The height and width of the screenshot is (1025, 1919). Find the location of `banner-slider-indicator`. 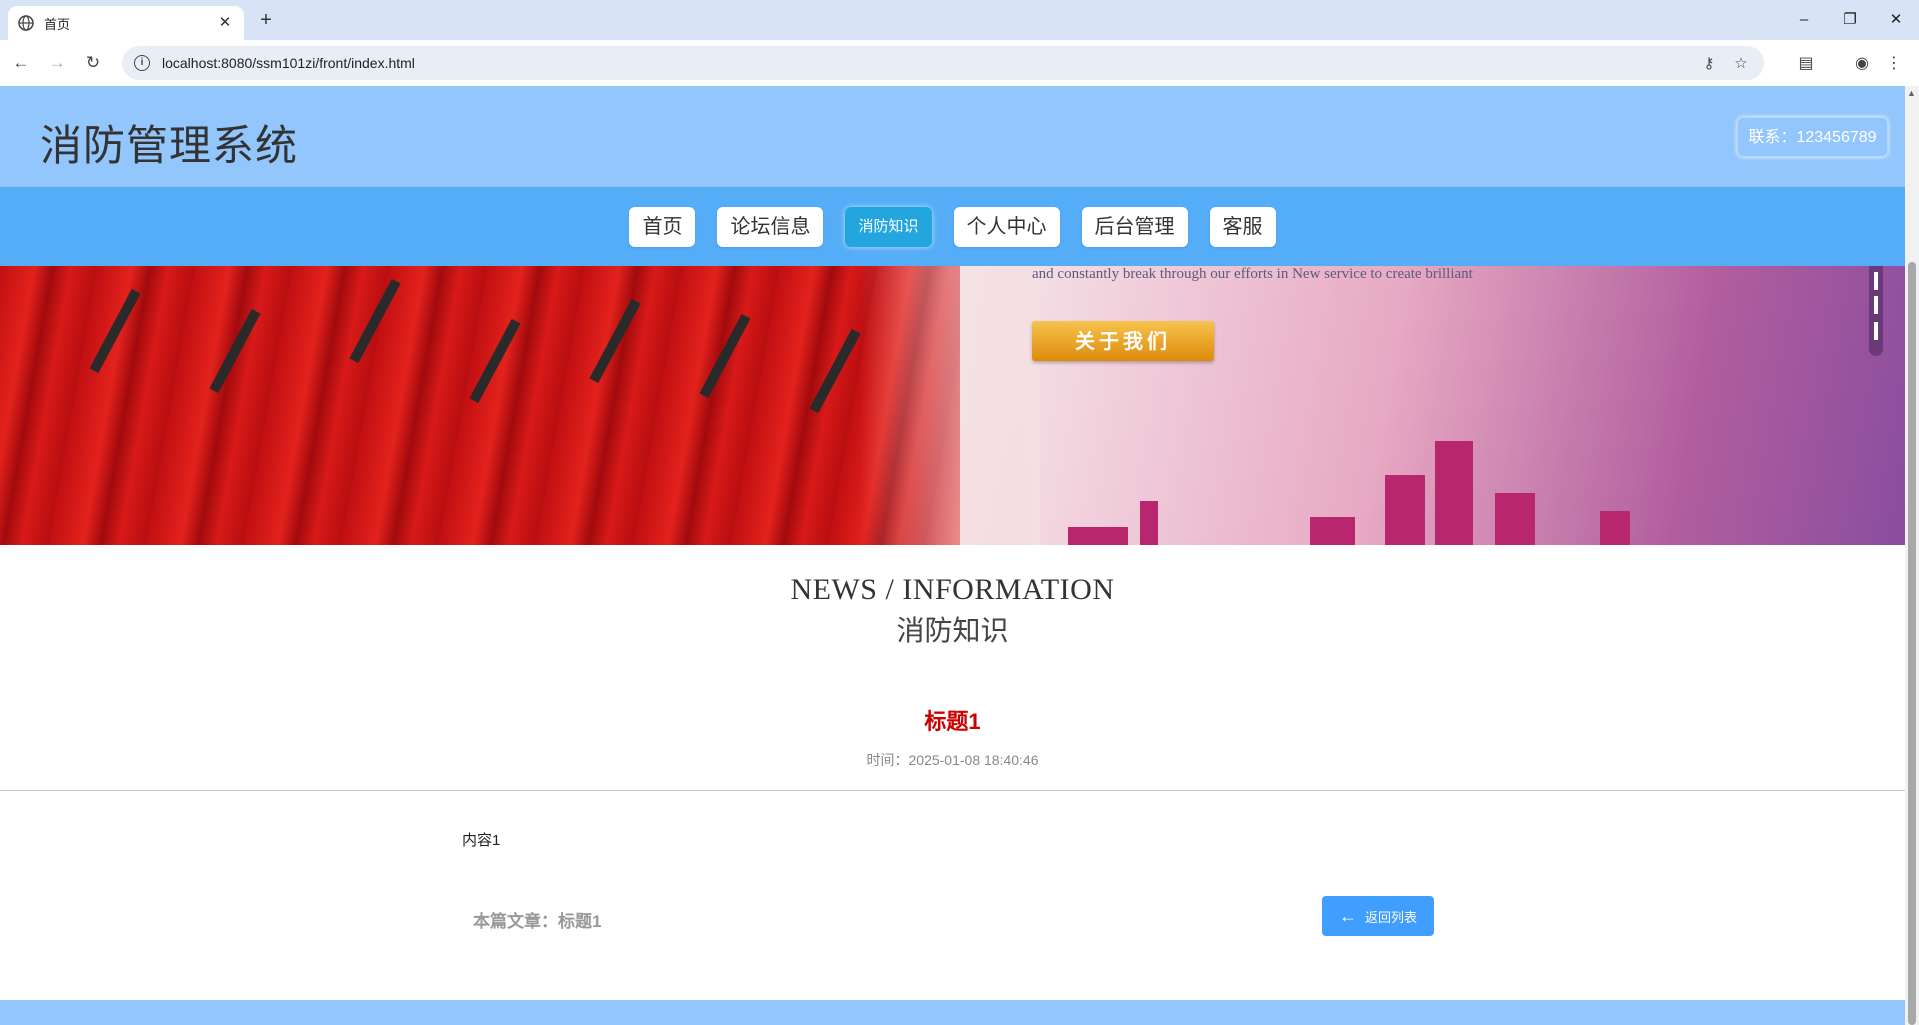

banner-slider-indicator is located at coordinates (1876, 311).